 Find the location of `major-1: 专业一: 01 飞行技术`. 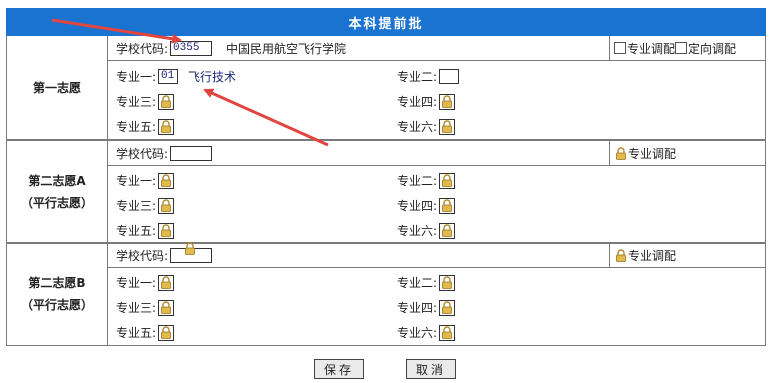

major-1: 专业一: 01 飞行技术 is located at coordinates (176, 76).